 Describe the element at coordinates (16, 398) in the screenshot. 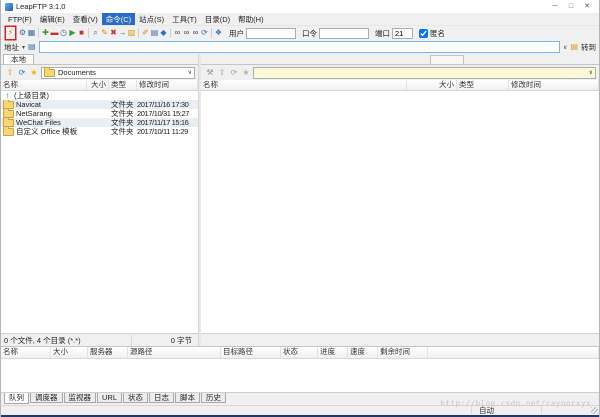

I see `bottom-tab-0: 队列` at that location.